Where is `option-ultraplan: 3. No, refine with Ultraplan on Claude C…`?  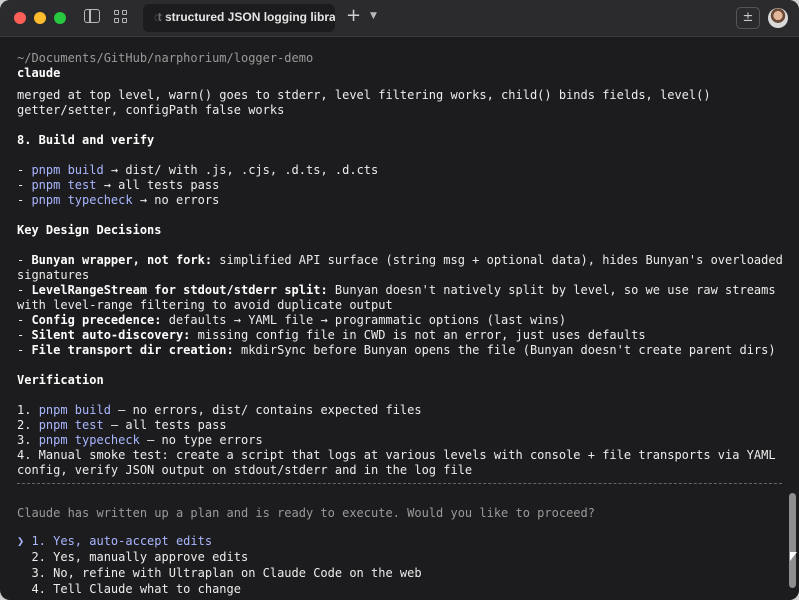
option-ultraplan: 3. No, refine with Ultraplan on Claude C… is located at coordinates (219, 573).